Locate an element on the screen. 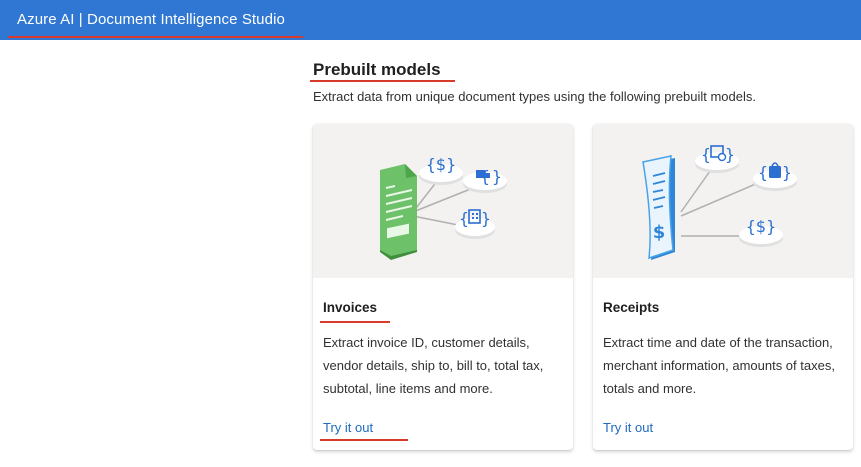  section-title: Prebuilt models is located at coordinates (377, 69).